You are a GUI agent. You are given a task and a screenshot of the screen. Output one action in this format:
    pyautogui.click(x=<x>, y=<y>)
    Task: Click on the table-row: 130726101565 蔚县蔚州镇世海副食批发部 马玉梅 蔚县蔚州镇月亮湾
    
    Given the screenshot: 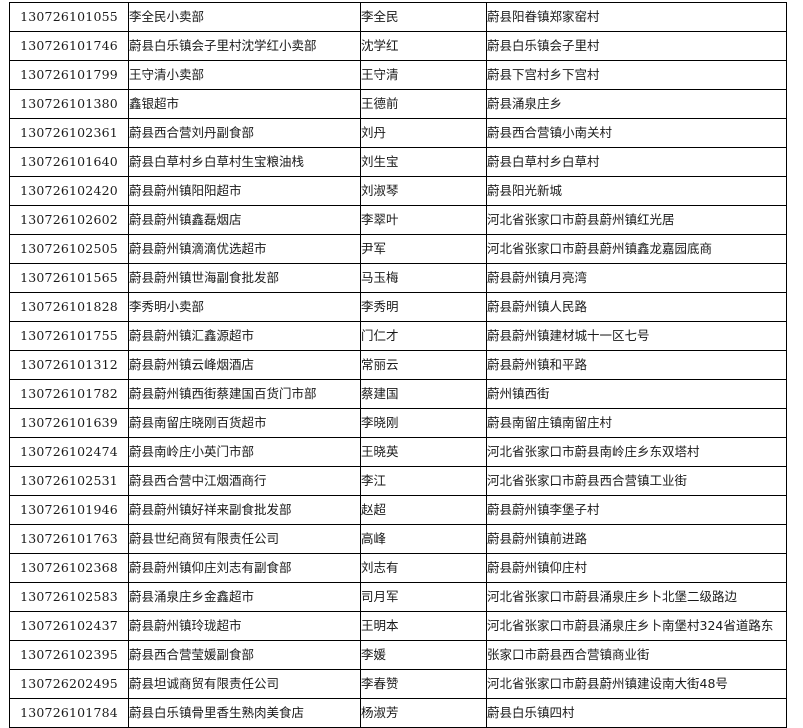 What is the action you would take?
    pyautogui.click(x=398, y=278)
    